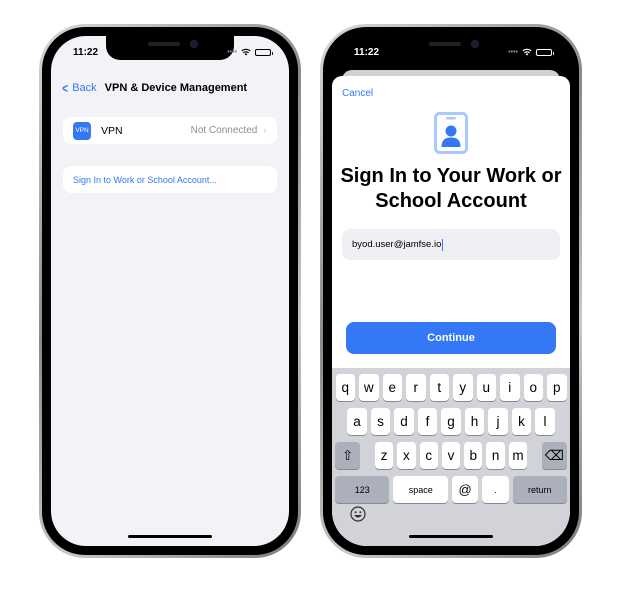  I want to click on key-y: y, so click(463, 387).